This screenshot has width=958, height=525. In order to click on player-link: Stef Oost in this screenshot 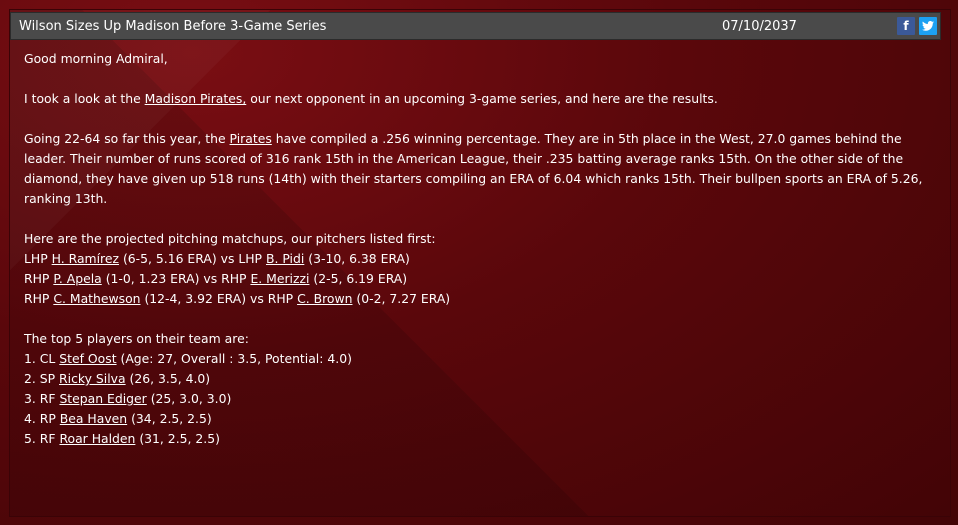, I will do `click(87, 358)`.